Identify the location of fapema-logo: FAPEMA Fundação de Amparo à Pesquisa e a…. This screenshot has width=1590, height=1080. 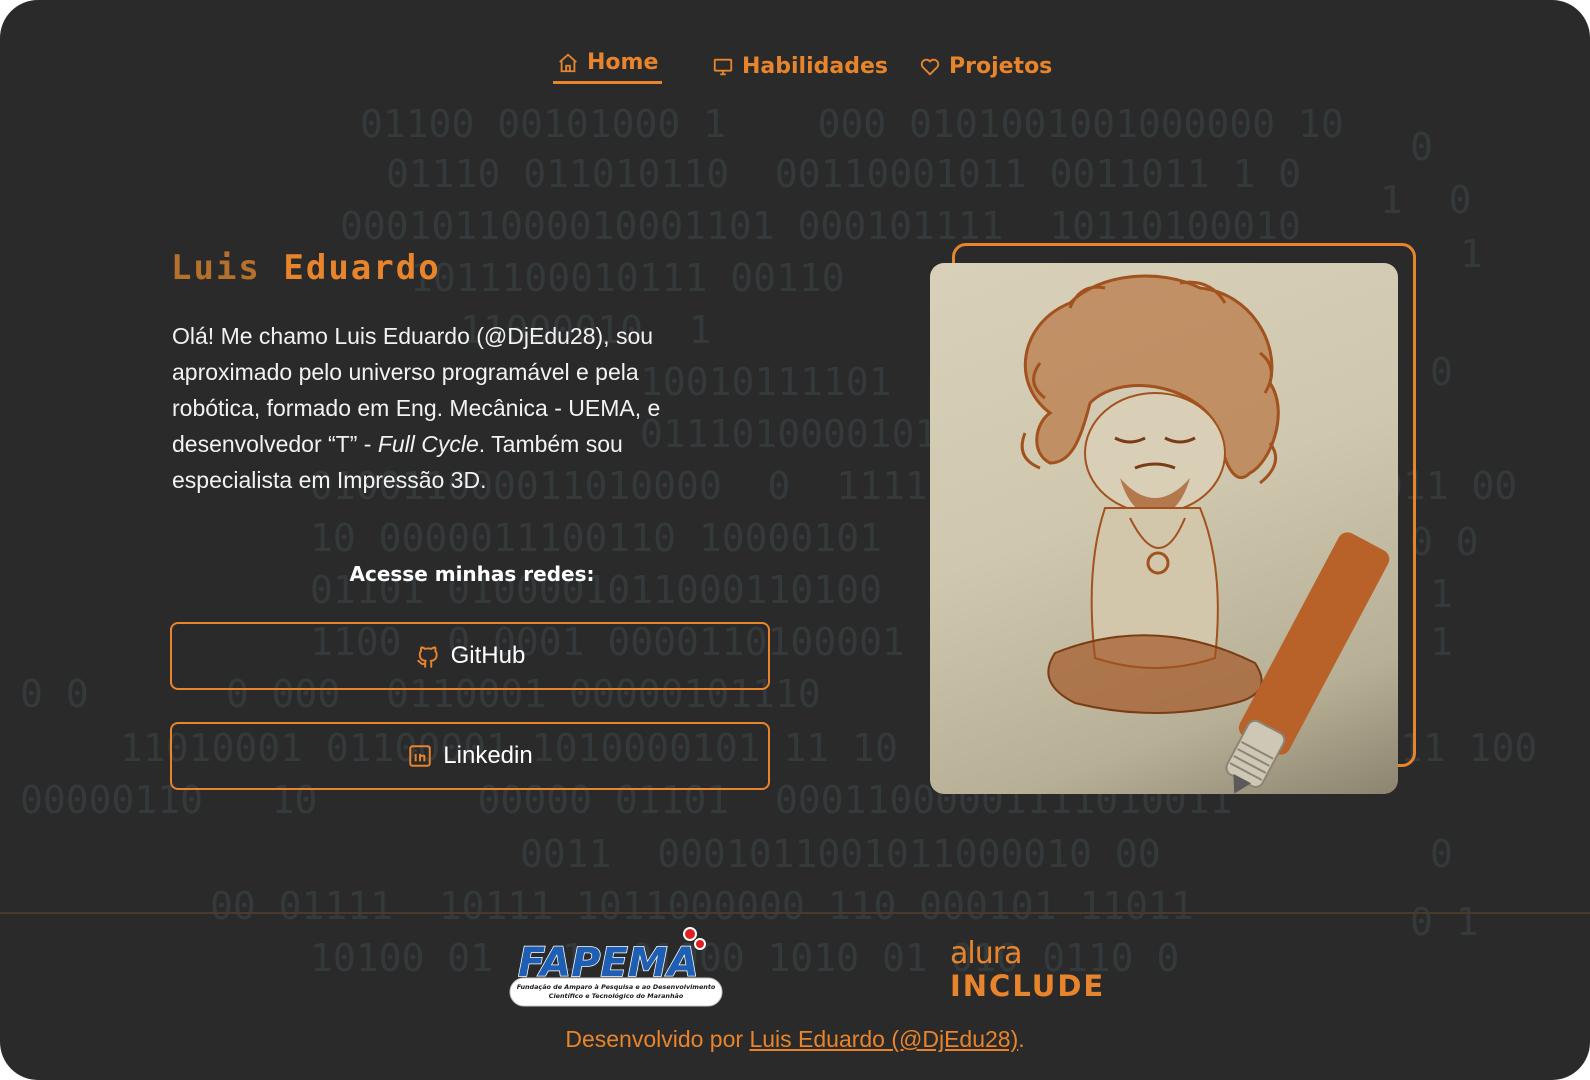
(616, 968).